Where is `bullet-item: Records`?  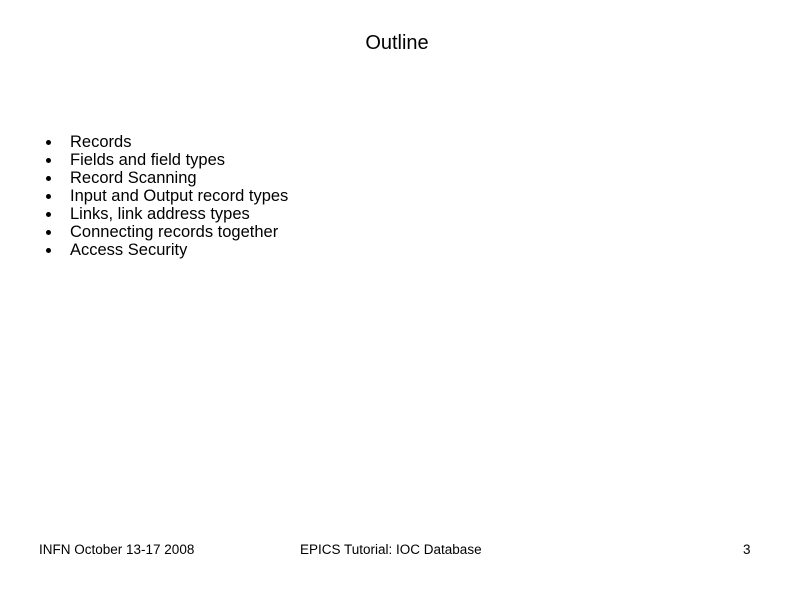 bullet-item: Records is located at coordinates (167, 142).